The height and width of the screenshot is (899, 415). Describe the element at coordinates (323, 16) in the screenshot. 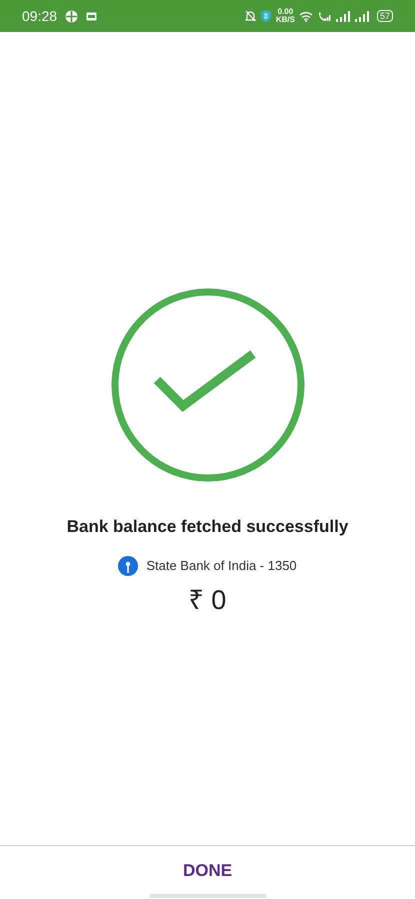

I see `phone-icon` at that location.